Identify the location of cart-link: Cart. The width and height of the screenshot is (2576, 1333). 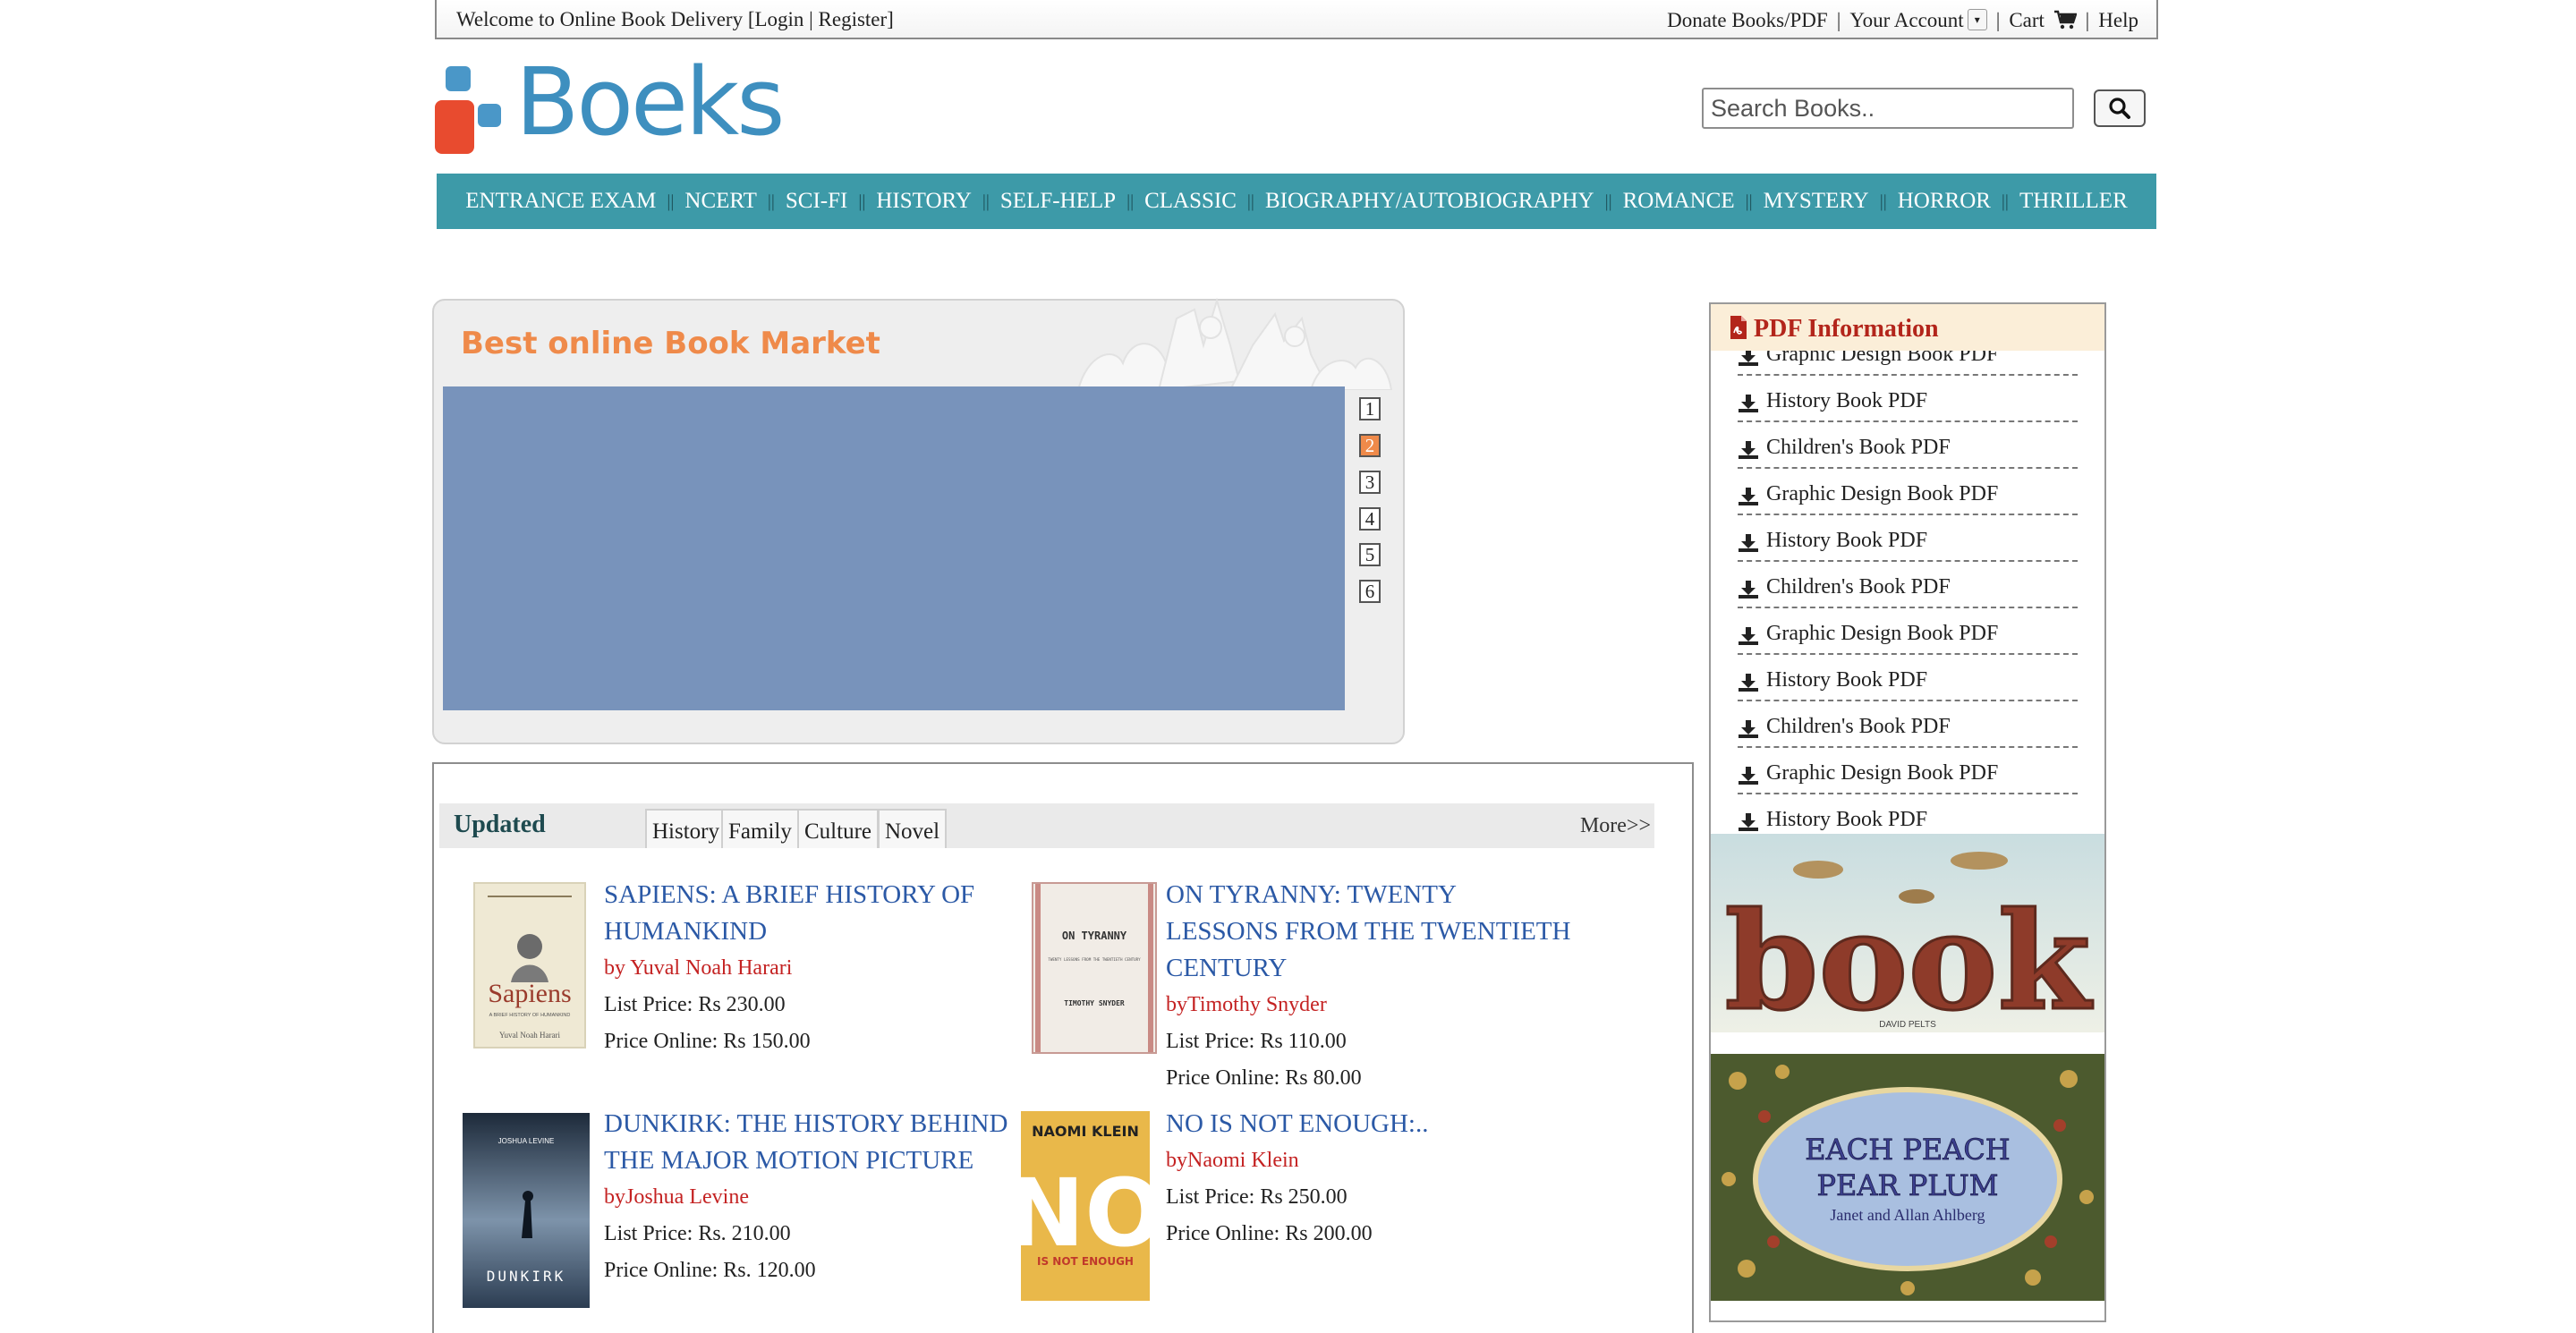
(2043, 20).